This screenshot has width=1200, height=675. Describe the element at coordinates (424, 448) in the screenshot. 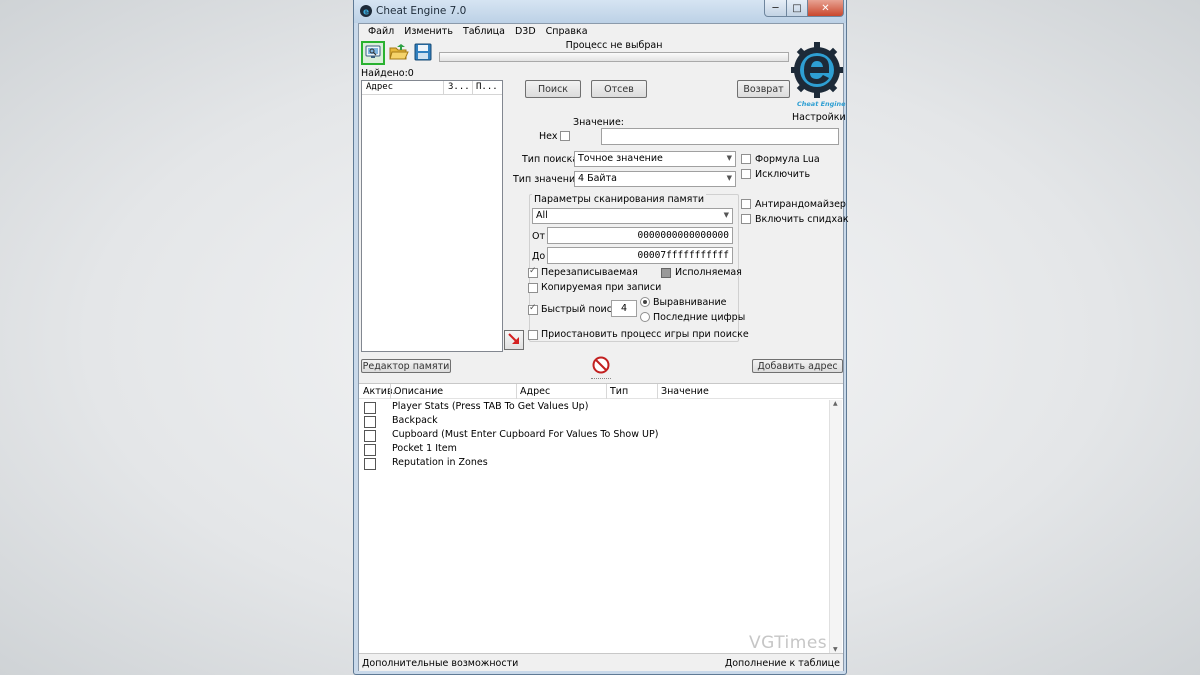

I see `row-description: Pocket 1 Item` at that location.